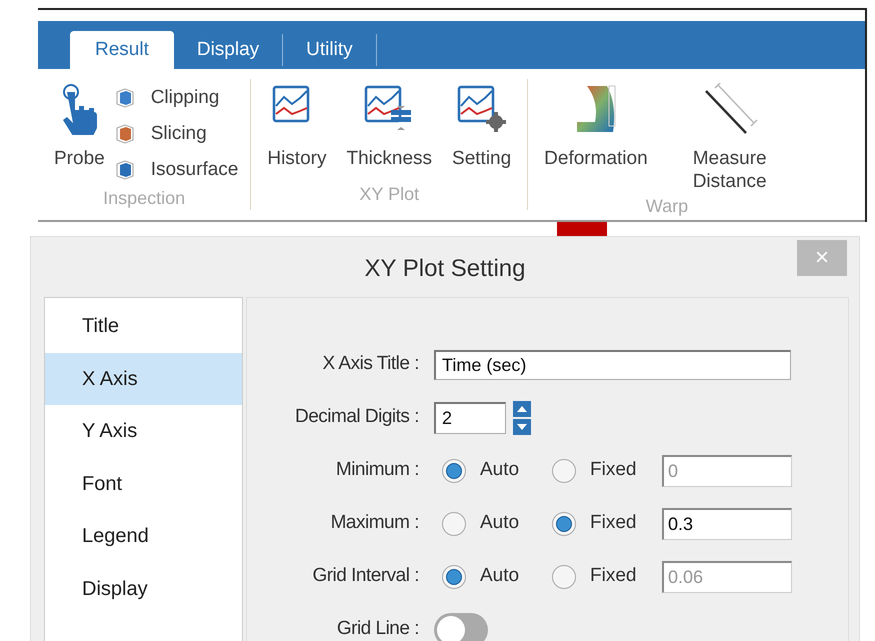  Describe the element at coordinates (365, 576) in the screenshot. I see `field-label: Grid Interval :` at that location.